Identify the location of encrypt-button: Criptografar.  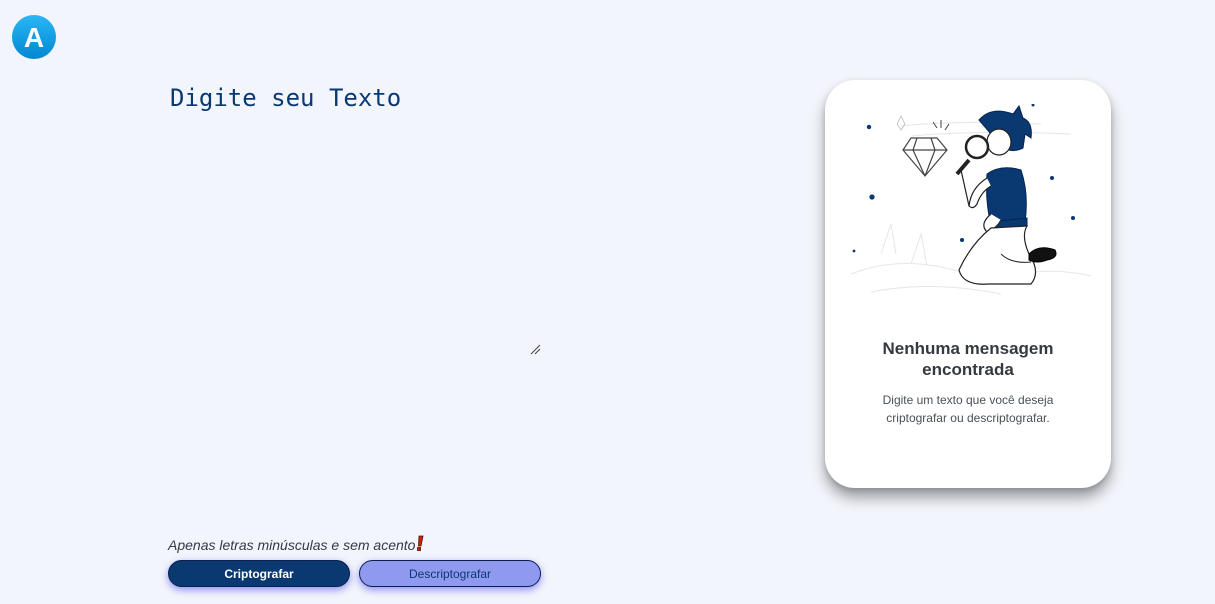
(259, 573).